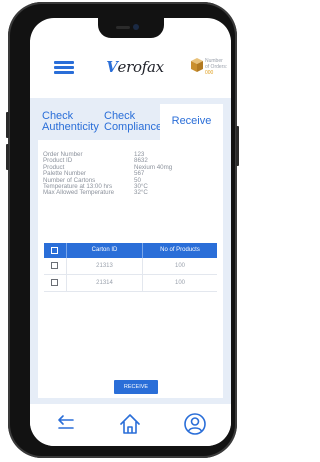 Image resolution: width=320 pixels, height=462 pixels. I want to click on back-arrow-icon, so click(65, 424).